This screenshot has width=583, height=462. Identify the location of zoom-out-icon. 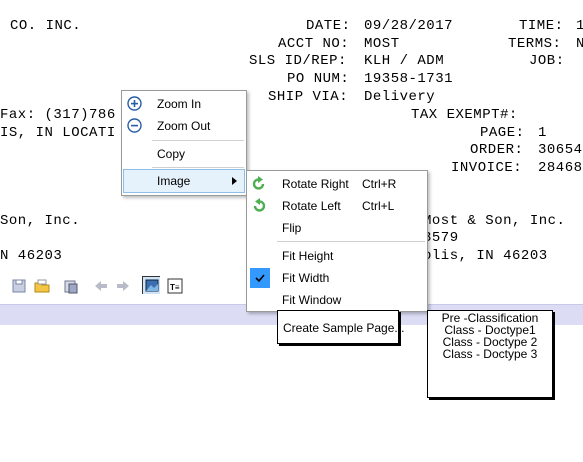
(134, 125).